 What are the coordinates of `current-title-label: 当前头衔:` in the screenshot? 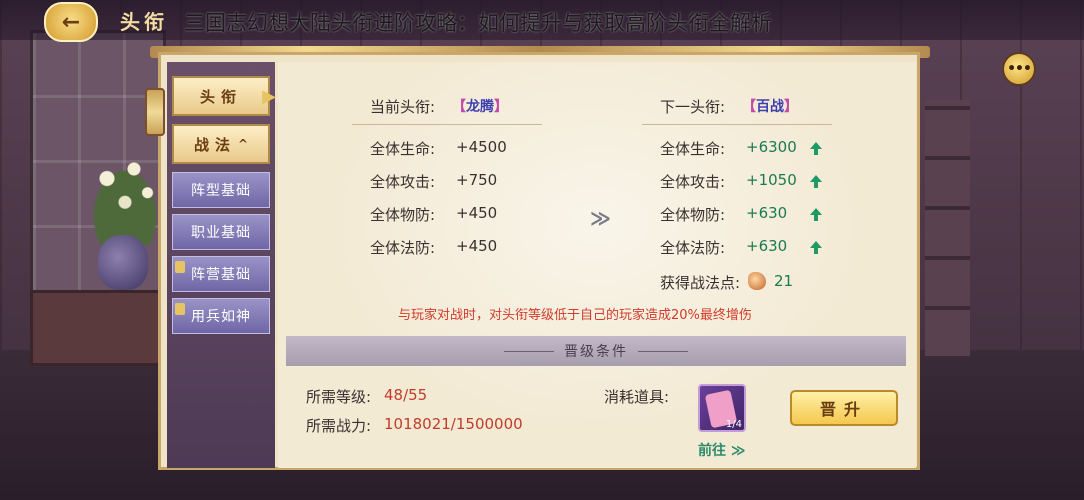 It's located at (403, 107).